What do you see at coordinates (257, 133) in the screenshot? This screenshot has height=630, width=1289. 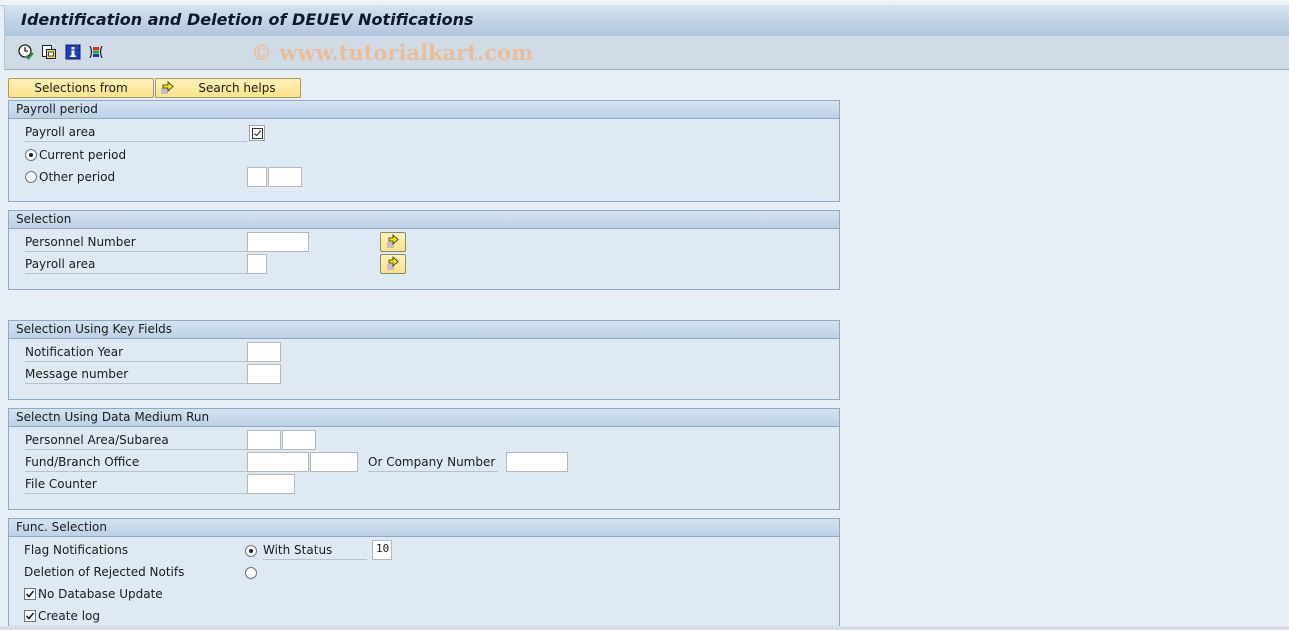 I see `payroll-area-checkbox` at bounding box center [257, 133].